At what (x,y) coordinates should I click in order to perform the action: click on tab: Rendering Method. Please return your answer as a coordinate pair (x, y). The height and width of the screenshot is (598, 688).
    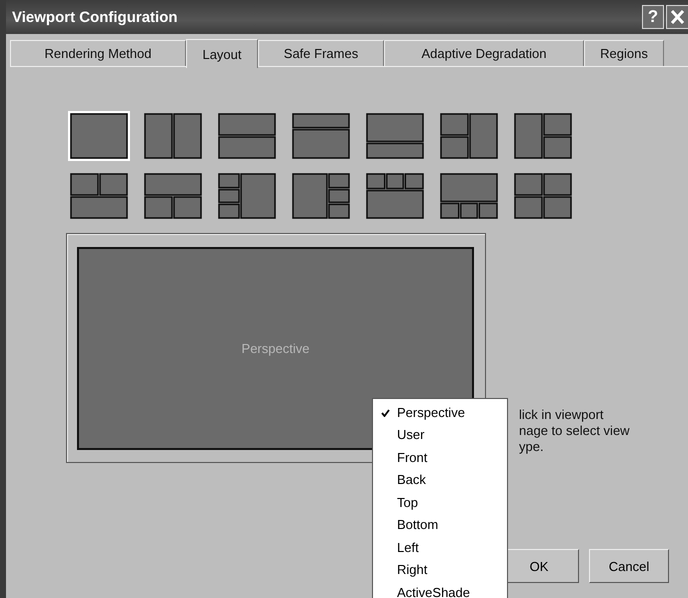
    Looking at the image, I should click on (98, 53).